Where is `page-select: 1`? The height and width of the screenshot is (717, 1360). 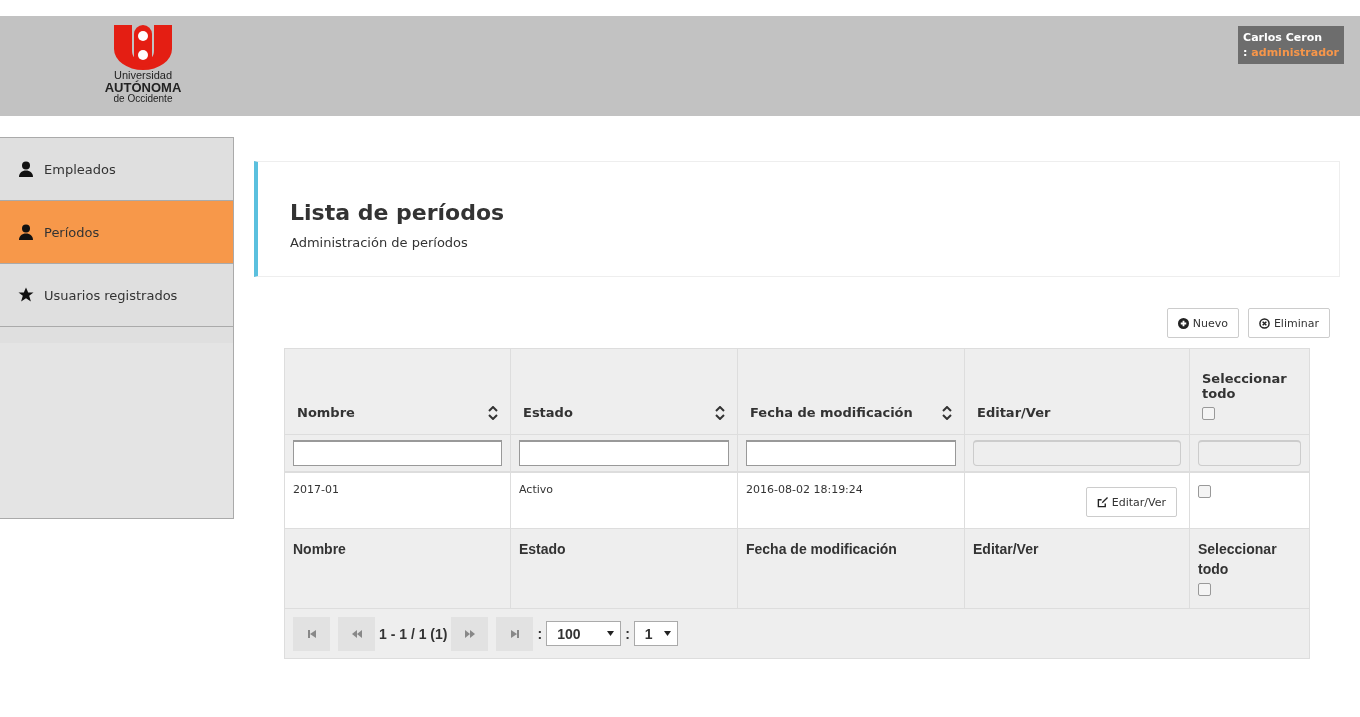 page-select: 1 is located at coordinates (655, 633).